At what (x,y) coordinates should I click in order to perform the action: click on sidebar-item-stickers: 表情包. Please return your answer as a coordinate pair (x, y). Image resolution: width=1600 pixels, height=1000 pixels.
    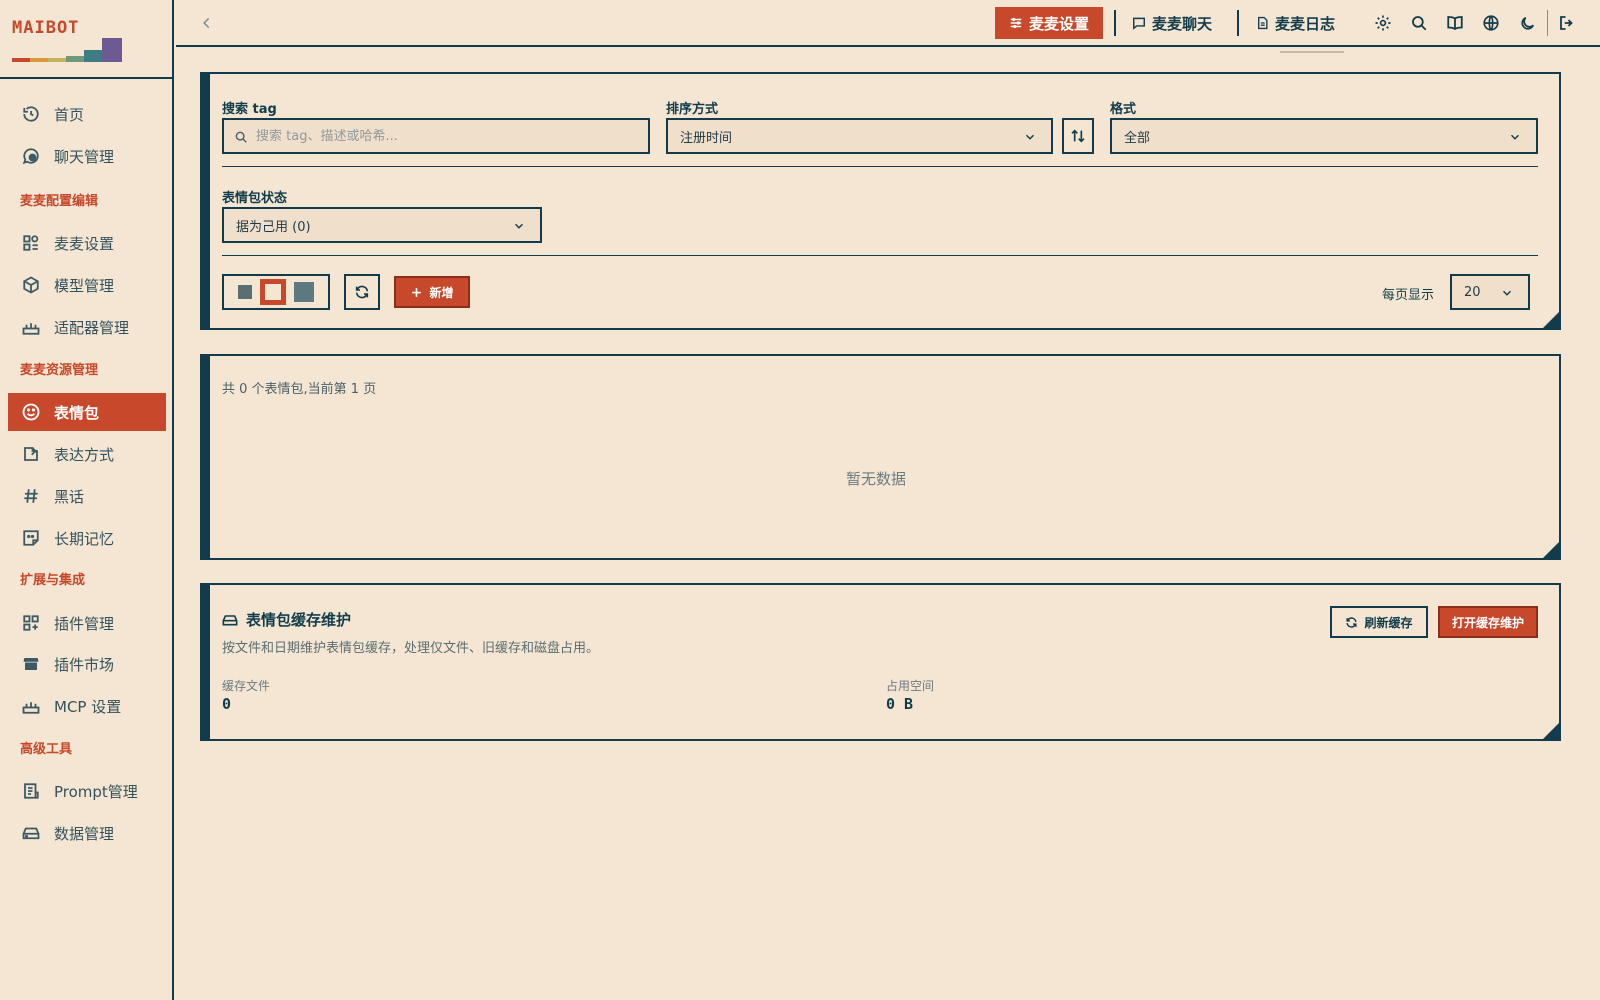
    Looking at the image, I should click on (87, 412).